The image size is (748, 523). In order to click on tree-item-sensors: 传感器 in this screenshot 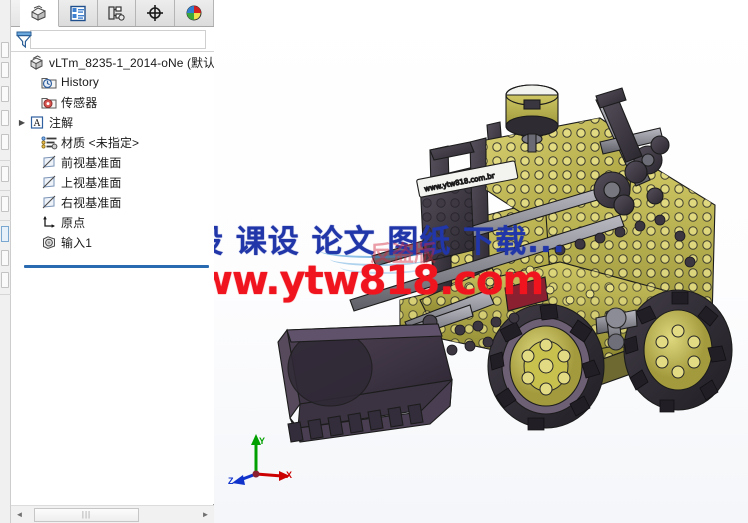, I will do `click(112, 102)`.